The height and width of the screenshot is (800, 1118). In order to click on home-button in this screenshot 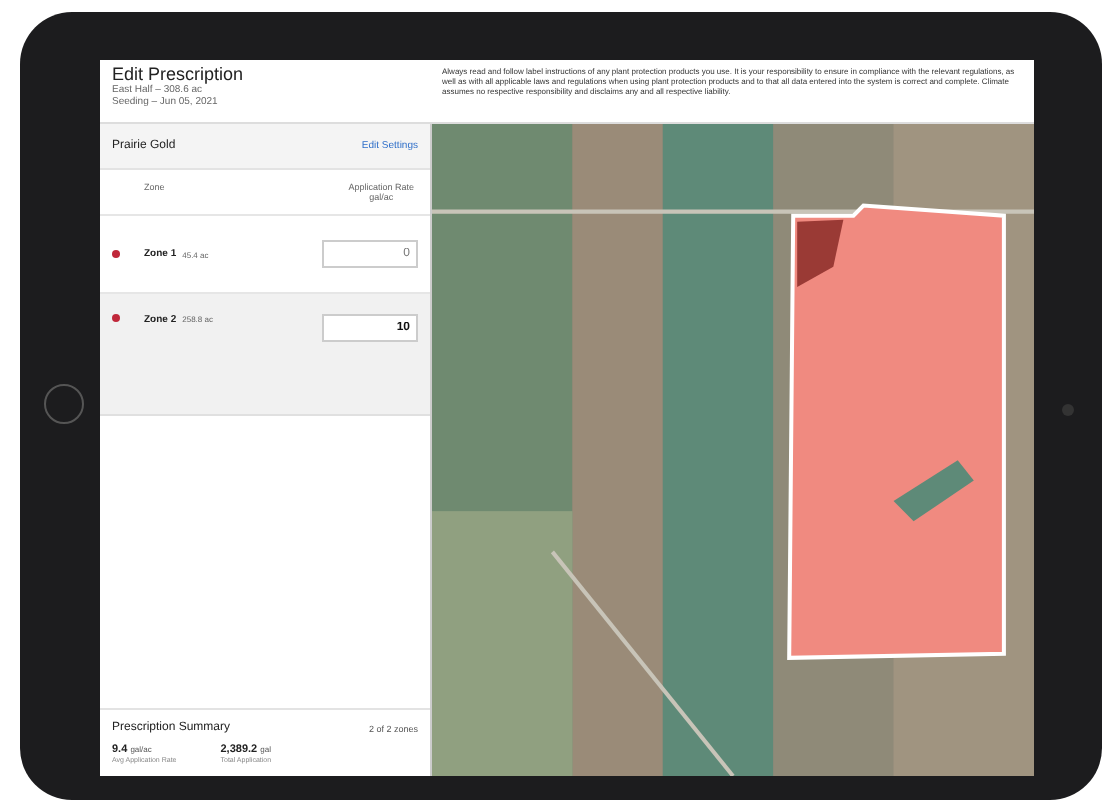, I will do `click(64, 404)`.